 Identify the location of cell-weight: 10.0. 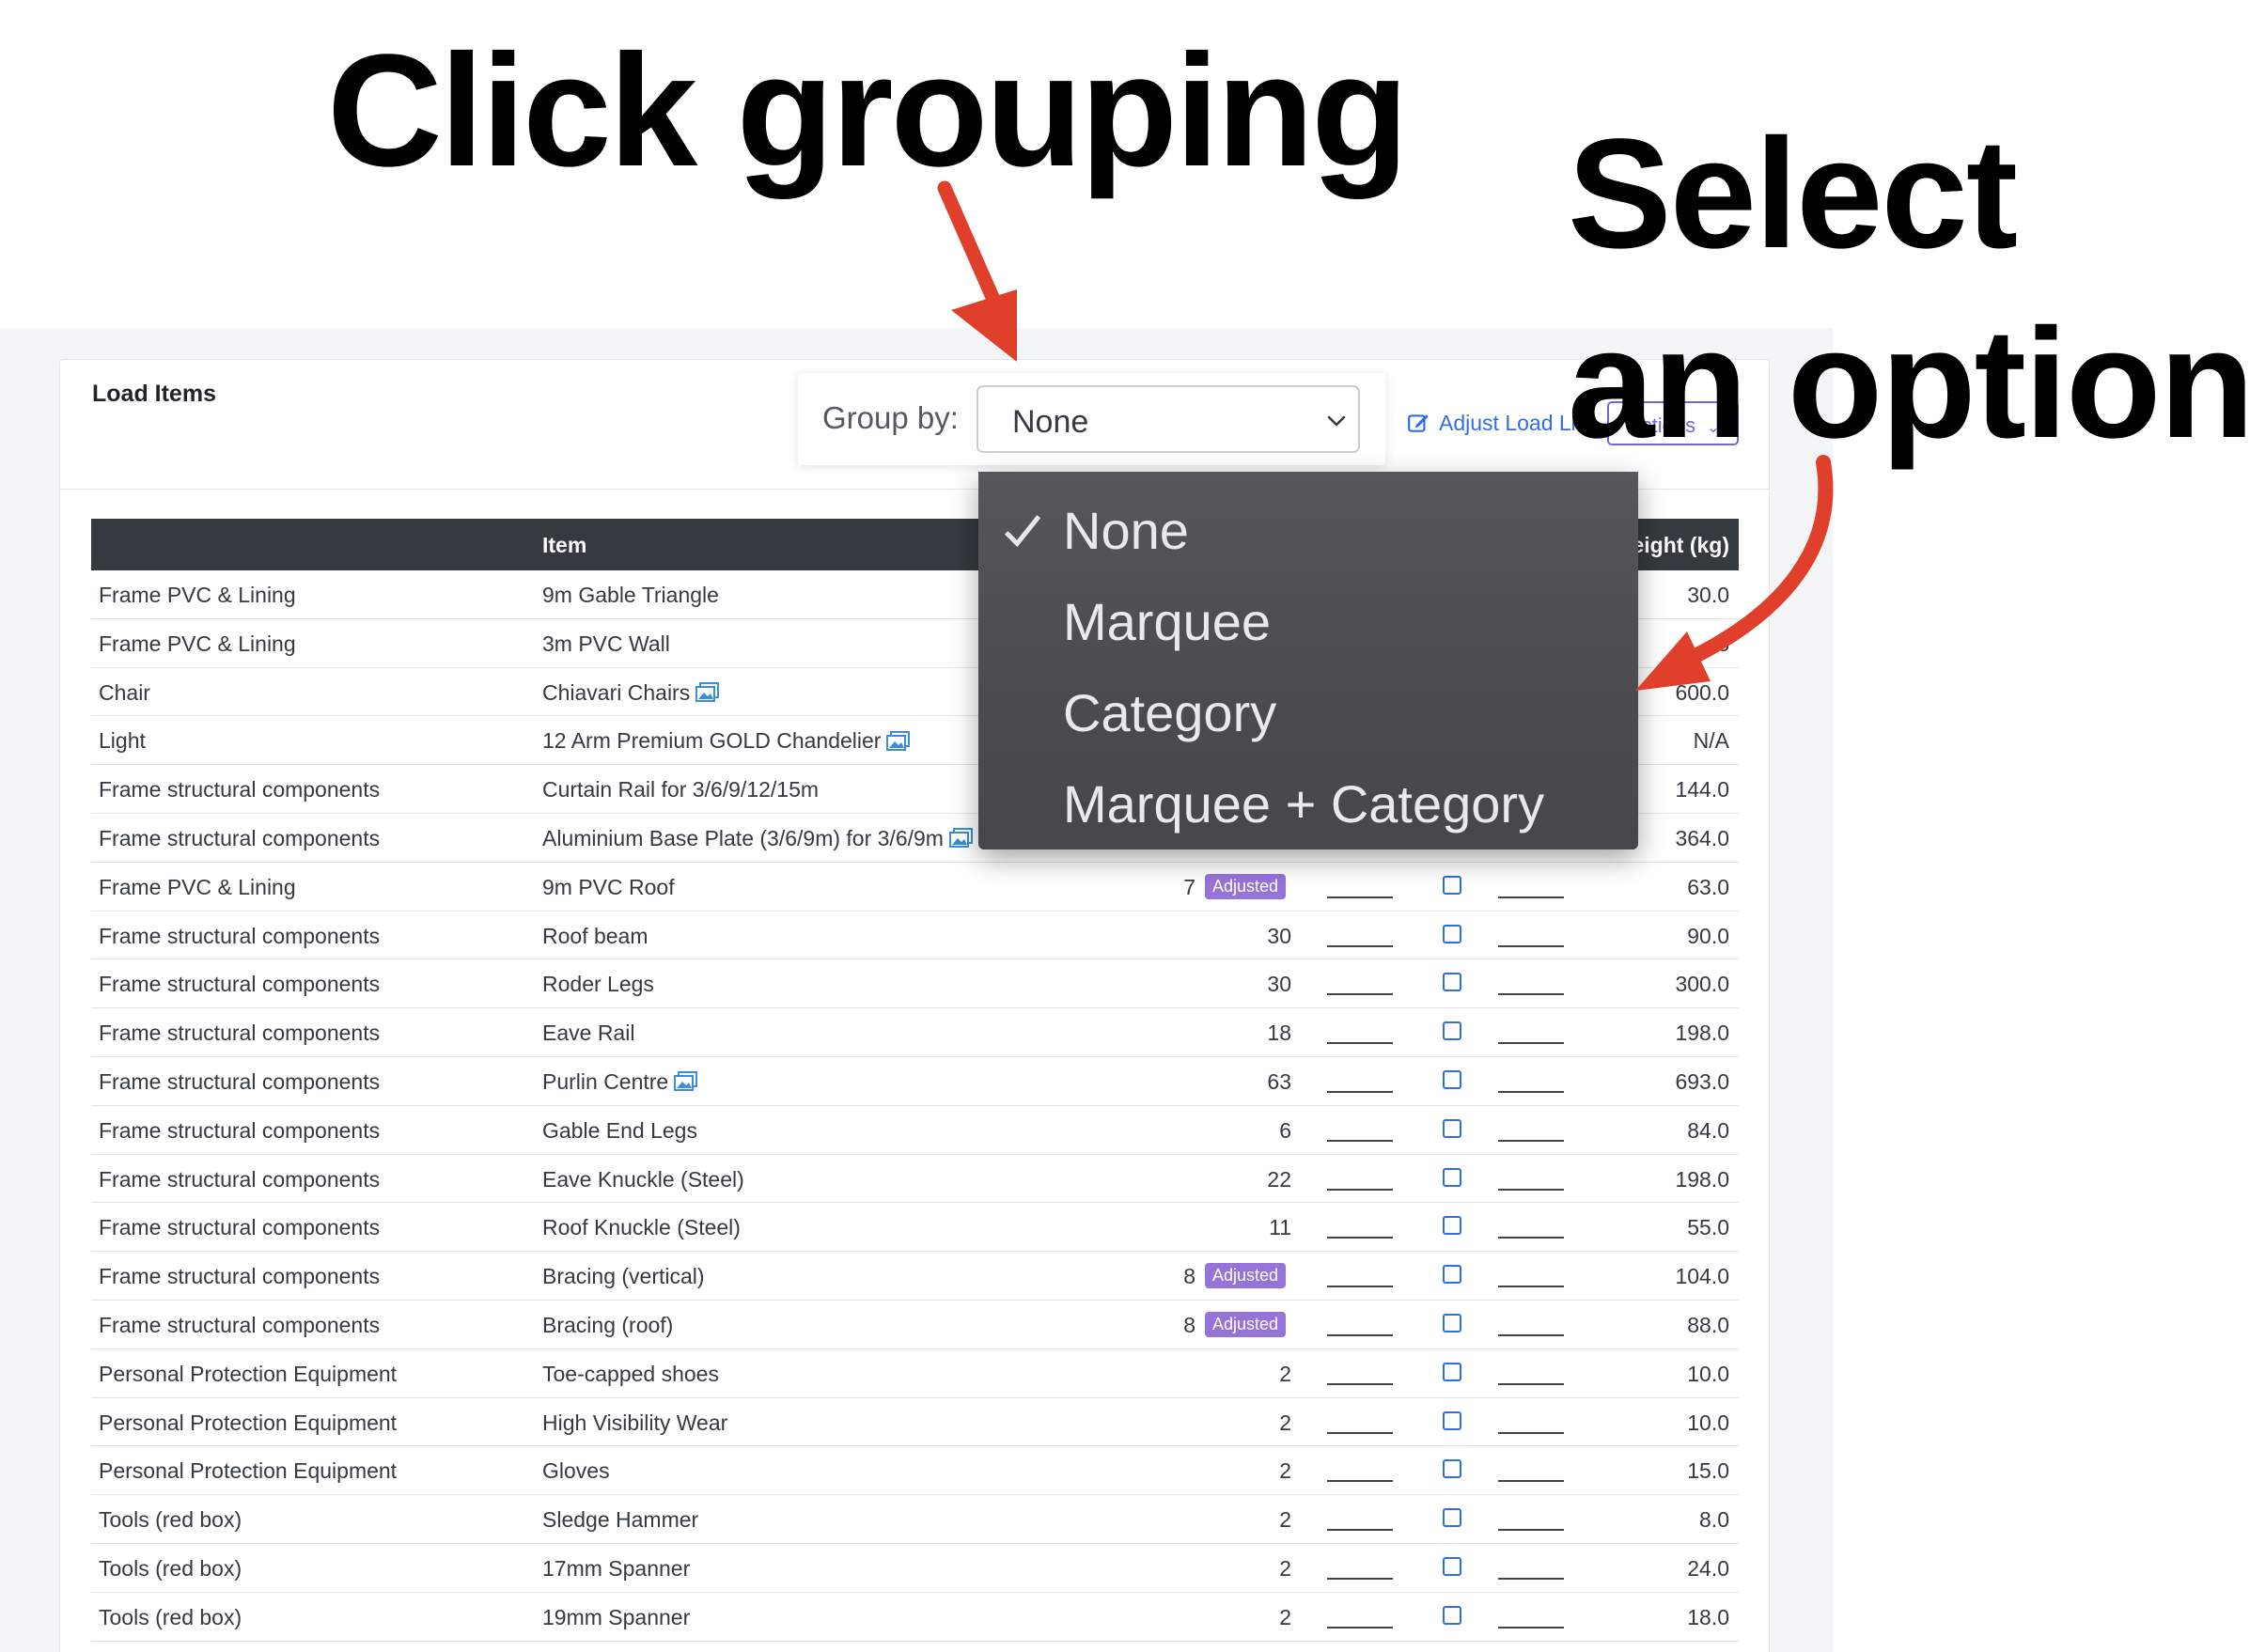
(1708, 1422).